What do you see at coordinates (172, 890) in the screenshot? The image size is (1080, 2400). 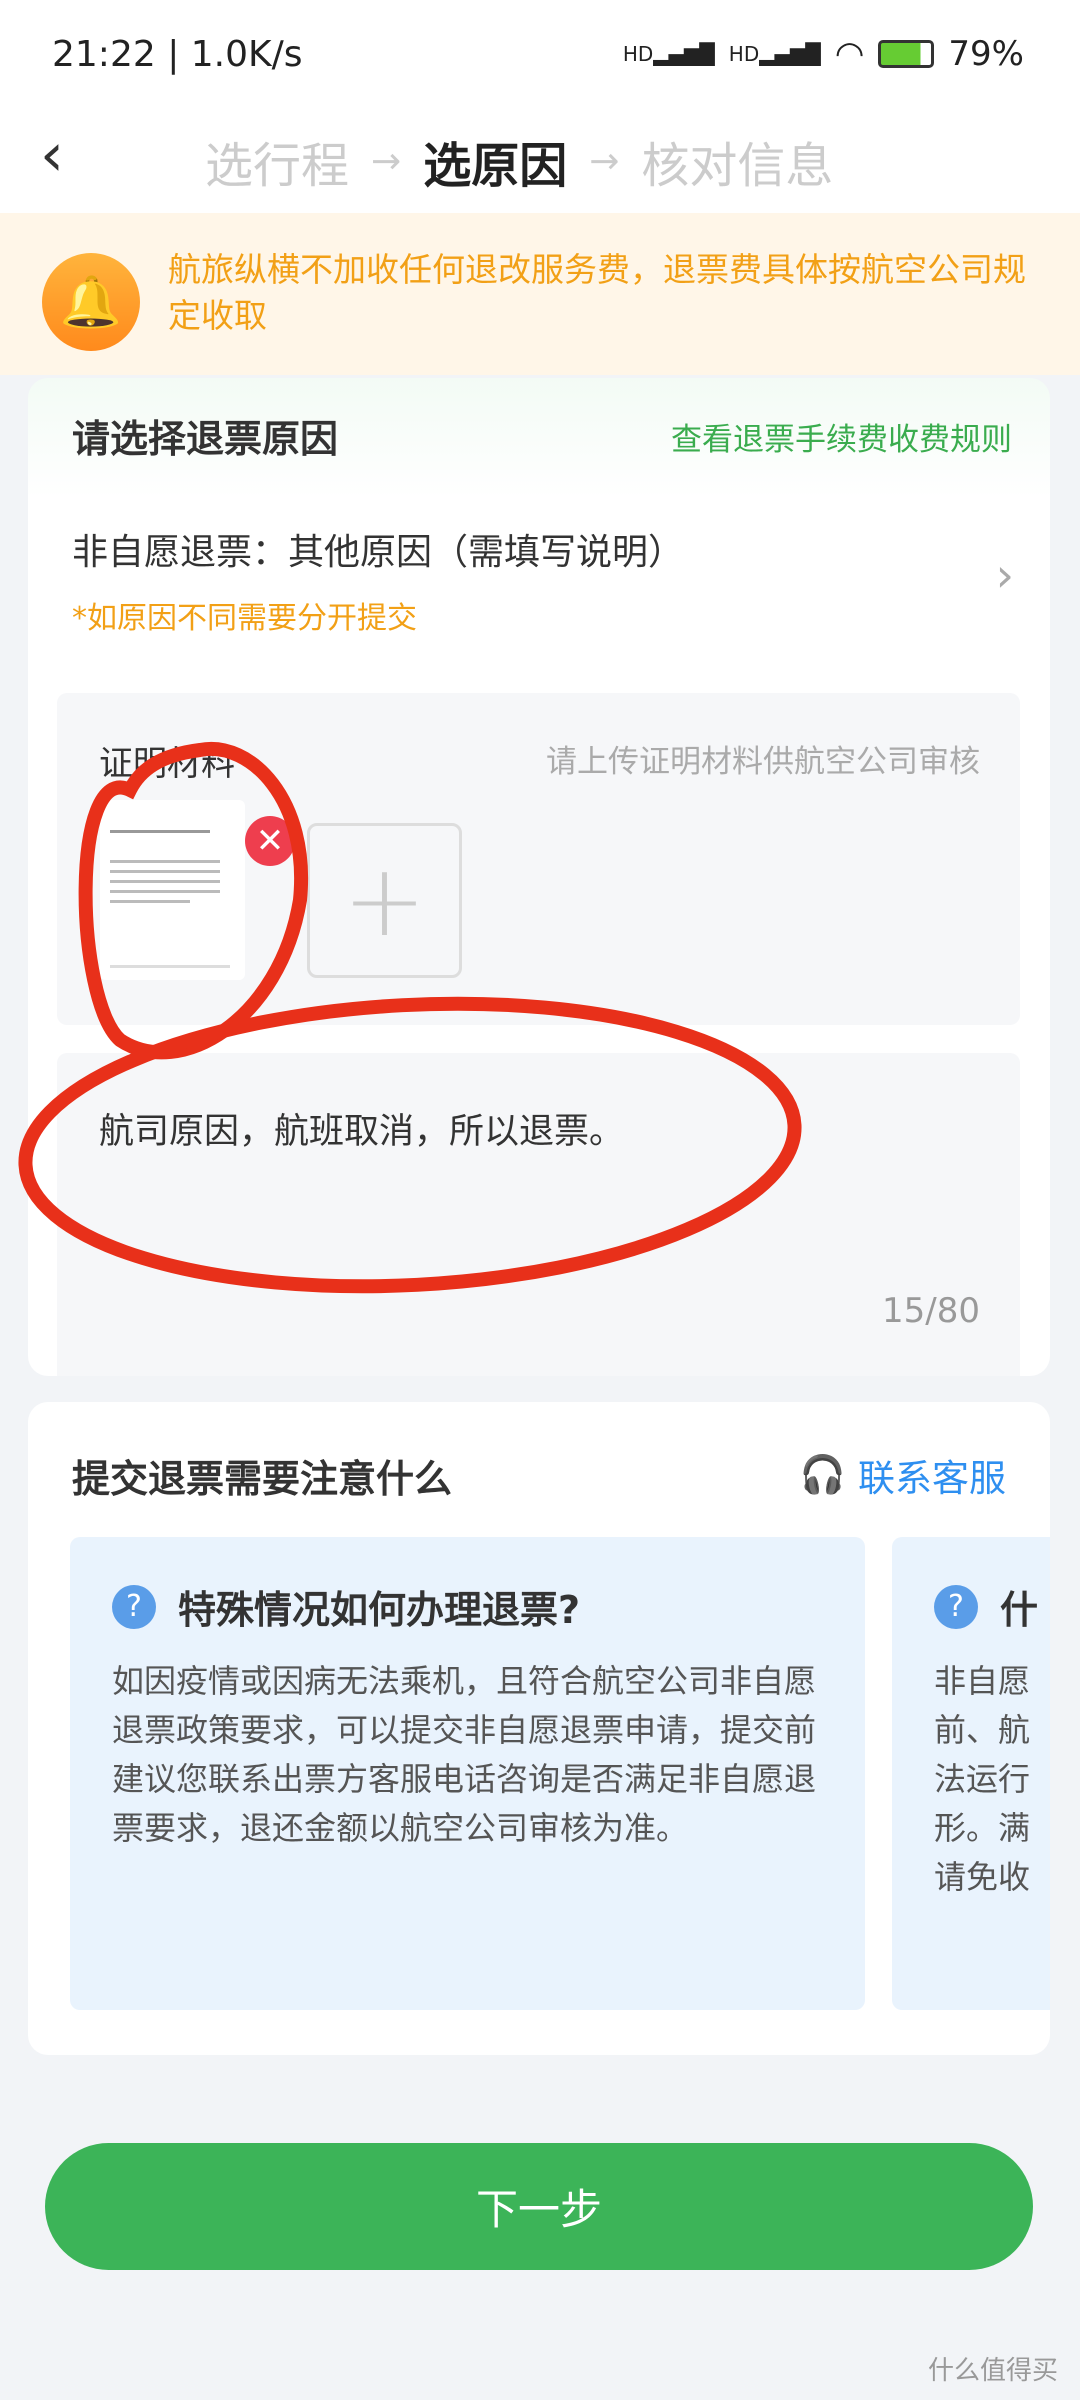 I see `uploaded-image-thumbnail` at bounding box center [172, 890].